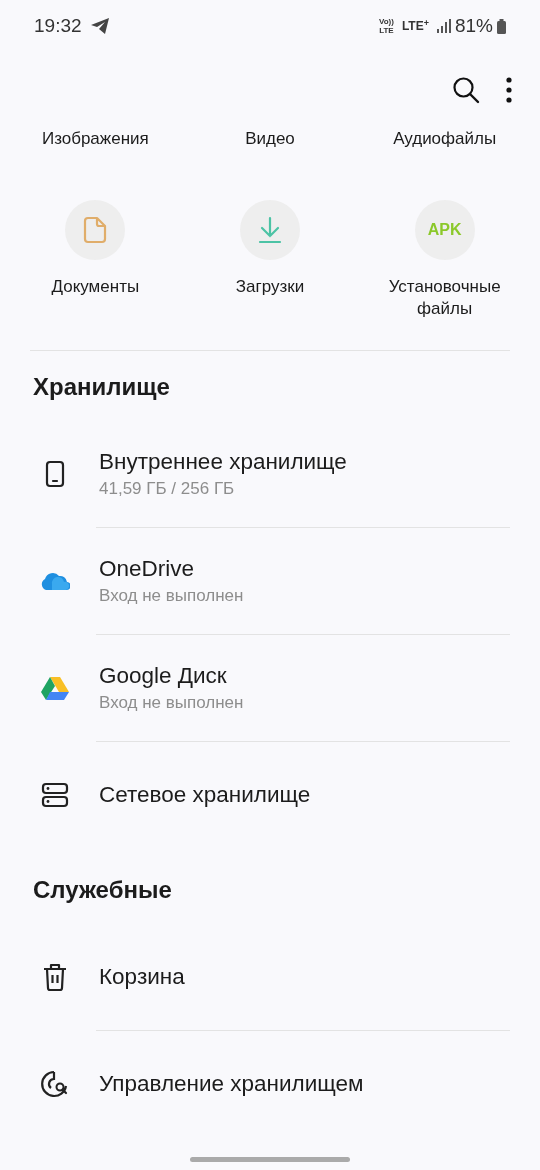  I want to click on section-heading: Служебные, so click(102, 890).